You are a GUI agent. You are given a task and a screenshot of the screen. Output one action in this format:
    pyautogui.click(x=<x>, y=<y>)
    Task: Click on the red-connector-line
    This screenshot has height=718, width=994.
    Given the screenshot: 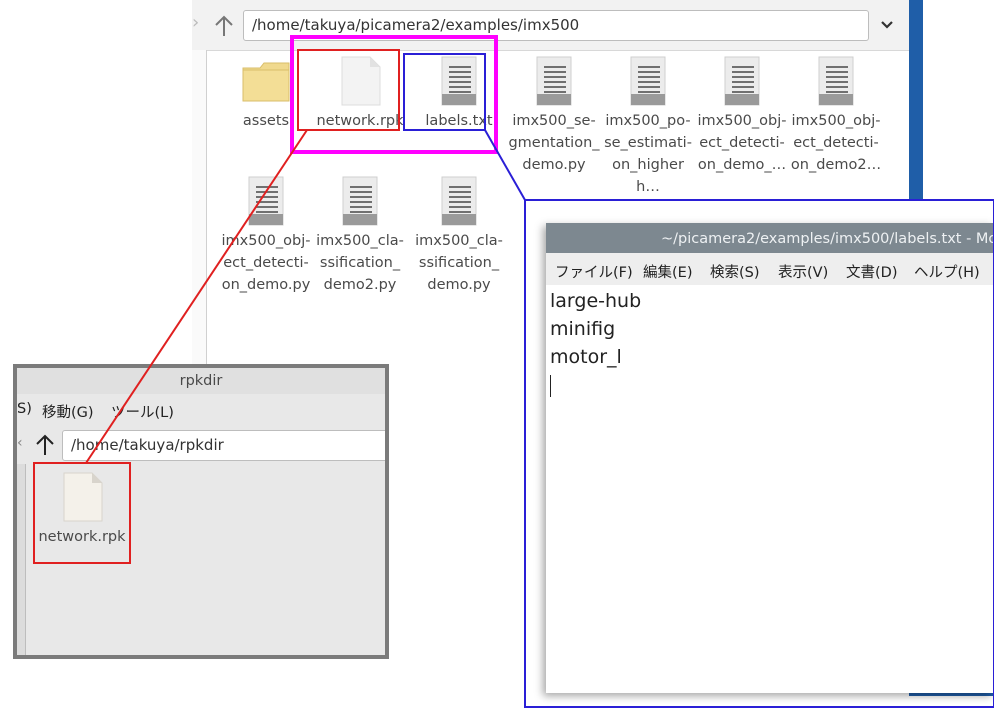 What is the action you would take?
    pyautogui.click(x=196, y=296)
    